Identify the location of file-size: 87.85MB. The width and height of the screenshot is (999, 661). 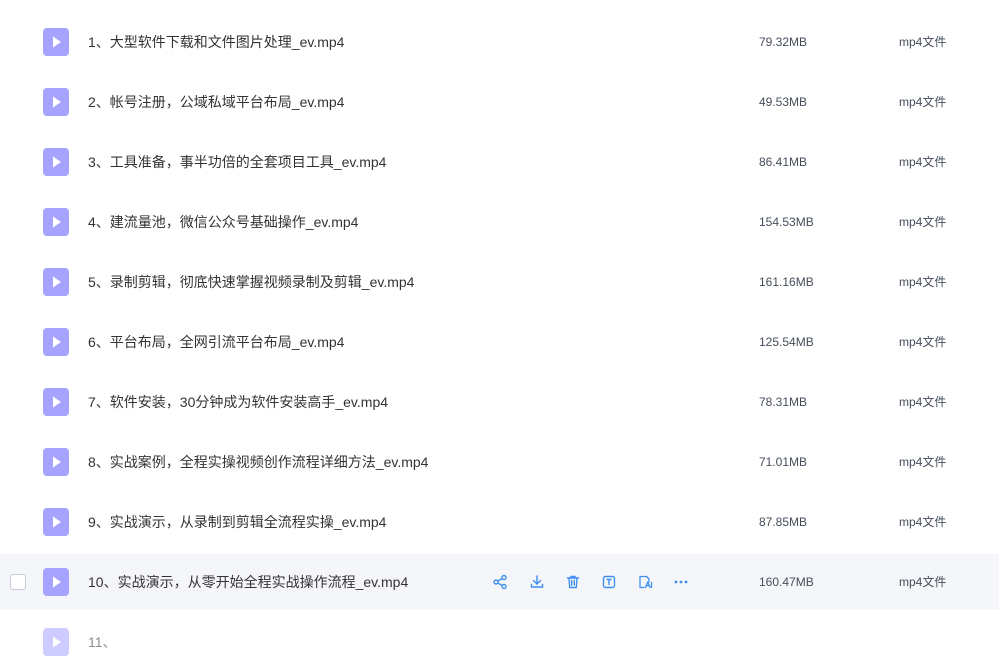
(783, 522).